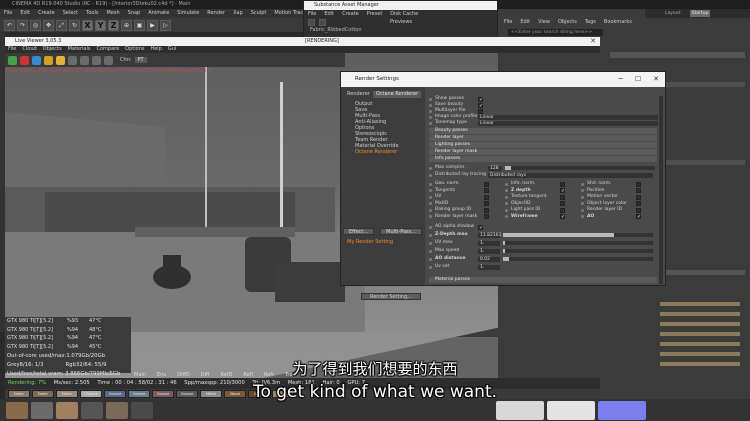 This screenshot has height=421, width=750. I want to click on render-settings-scrollbar, so click(661, 190).